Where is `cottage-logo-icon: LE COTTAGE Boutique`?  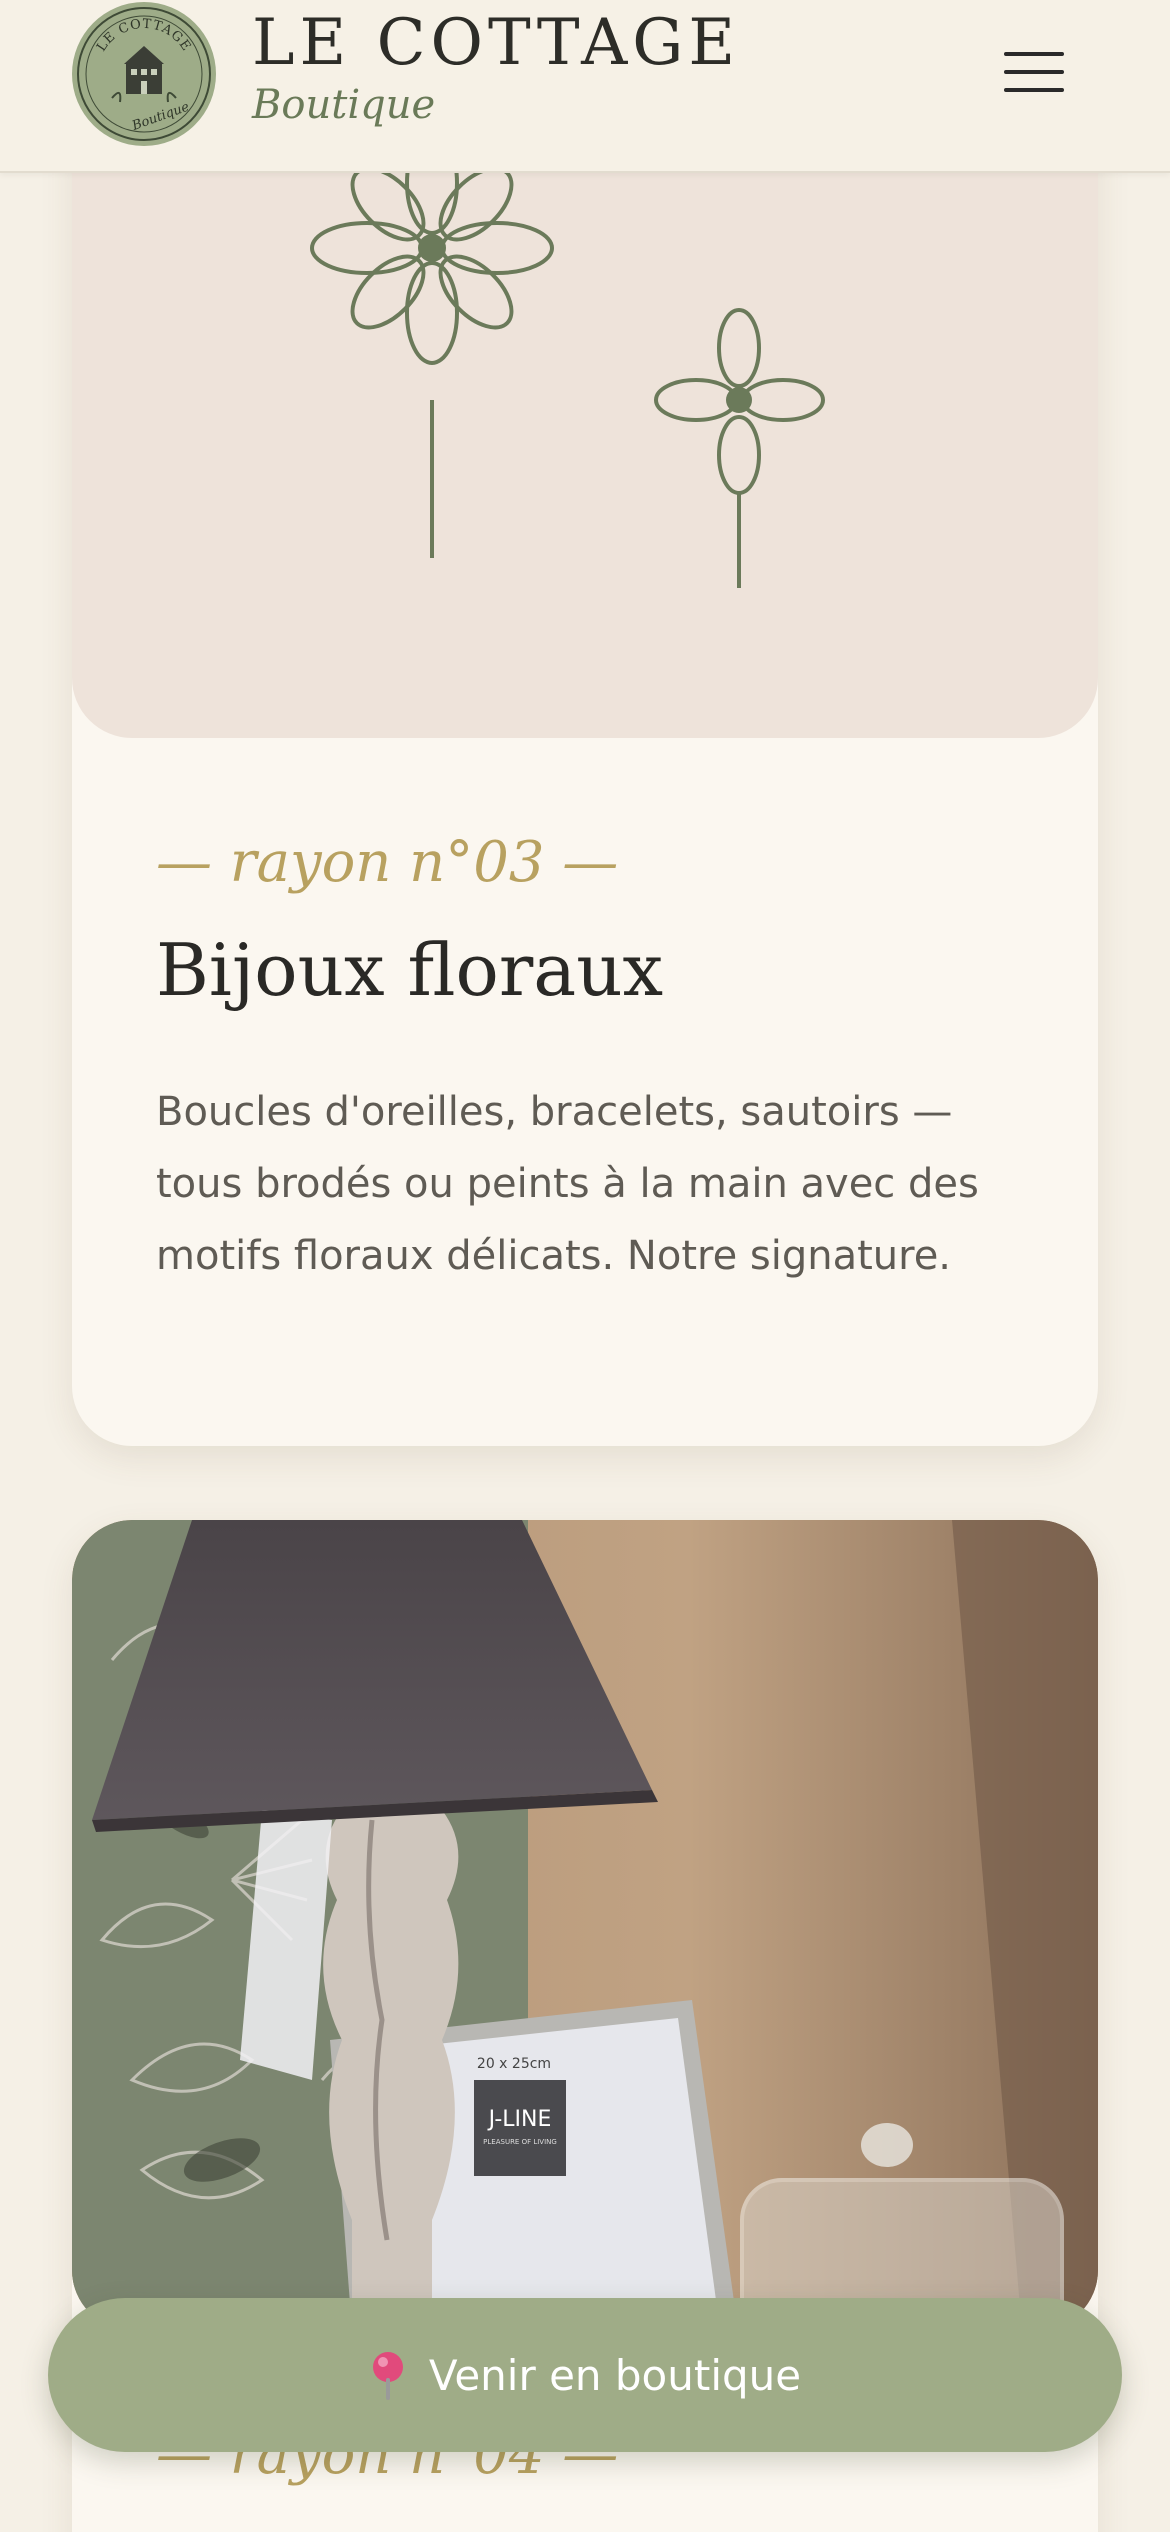
cottage-logo-icon: LE COTTAGE Boutique is located at coordinates (144, 74).